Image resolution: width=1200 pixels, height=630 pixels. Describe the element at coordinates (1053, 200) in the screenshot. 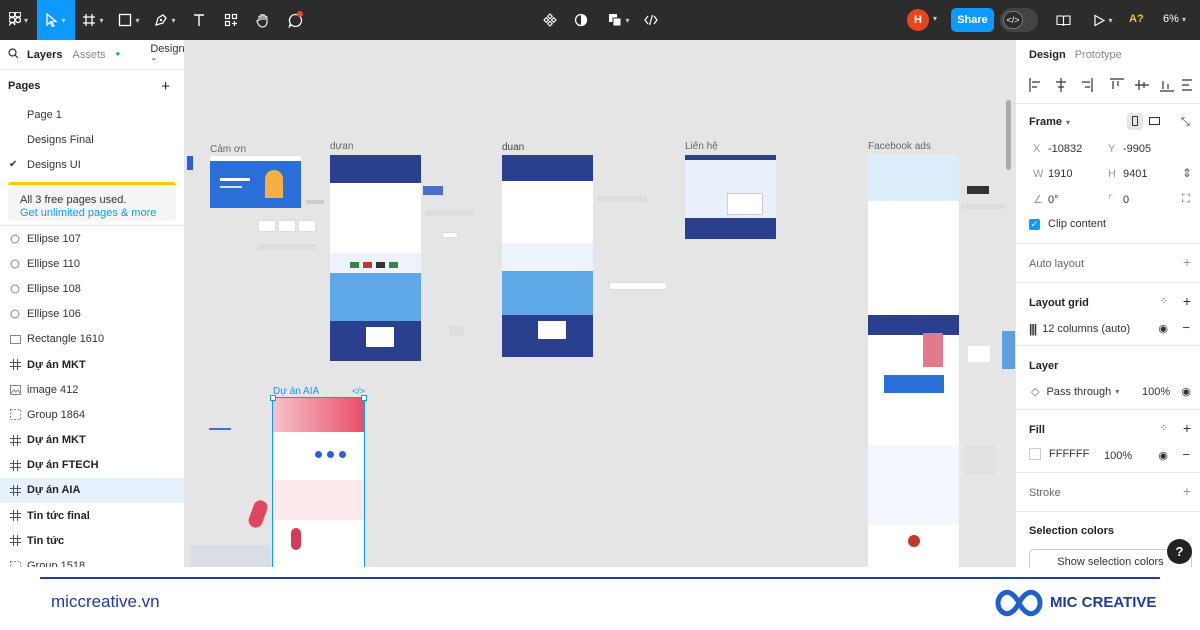

I see `rotation-input: 0°` at that location.